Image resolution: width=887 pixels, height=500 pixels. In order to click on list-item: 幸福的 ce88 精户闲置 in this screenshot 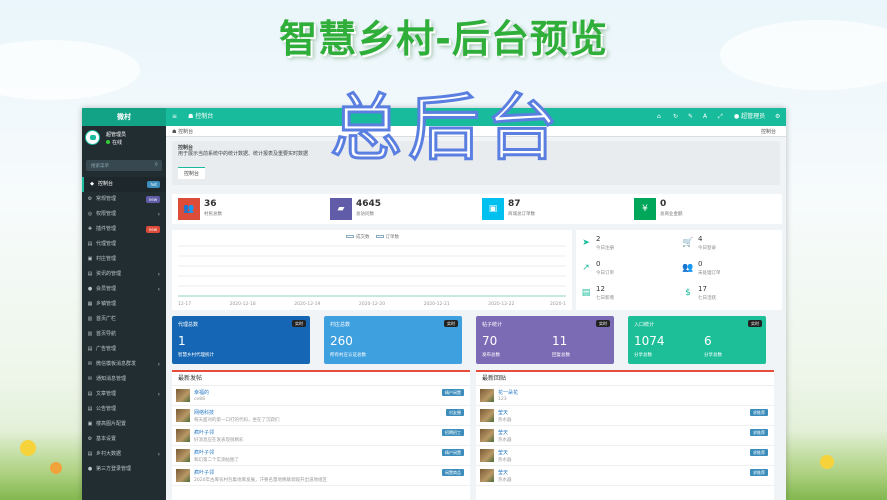, I will do `click(321, 396)`.